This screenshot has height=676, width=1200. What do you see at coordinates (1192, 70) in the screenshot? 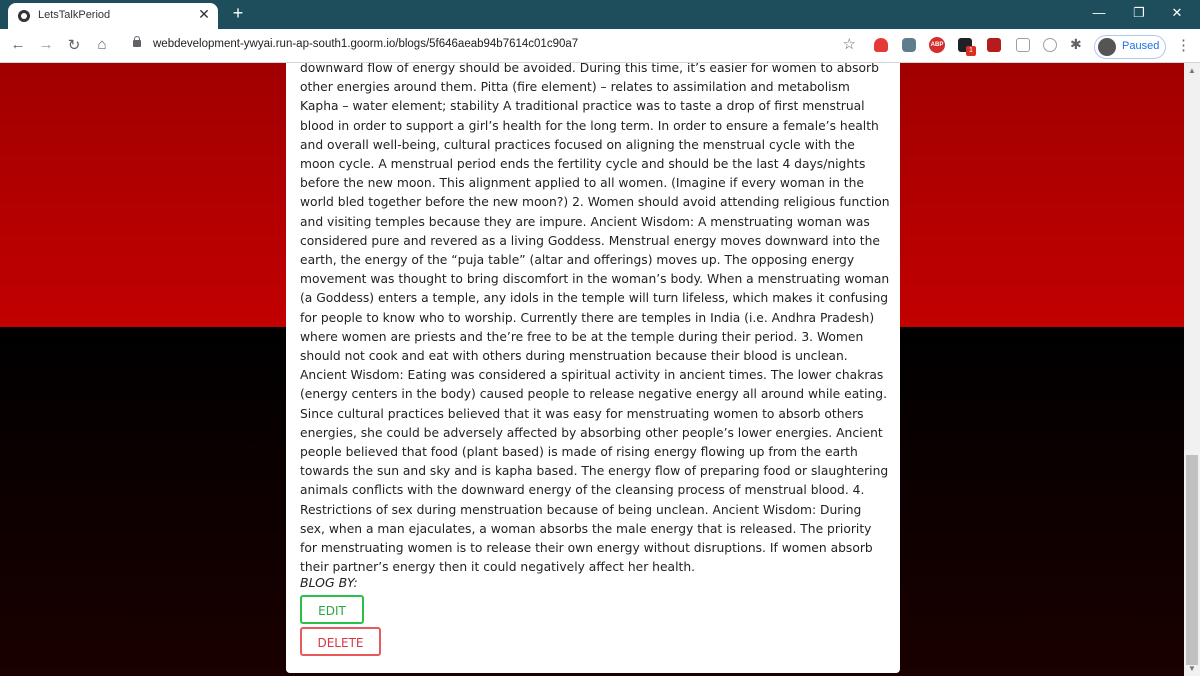
I see `scroll-up-icon: ▲` at bounding box center [1192, 70].